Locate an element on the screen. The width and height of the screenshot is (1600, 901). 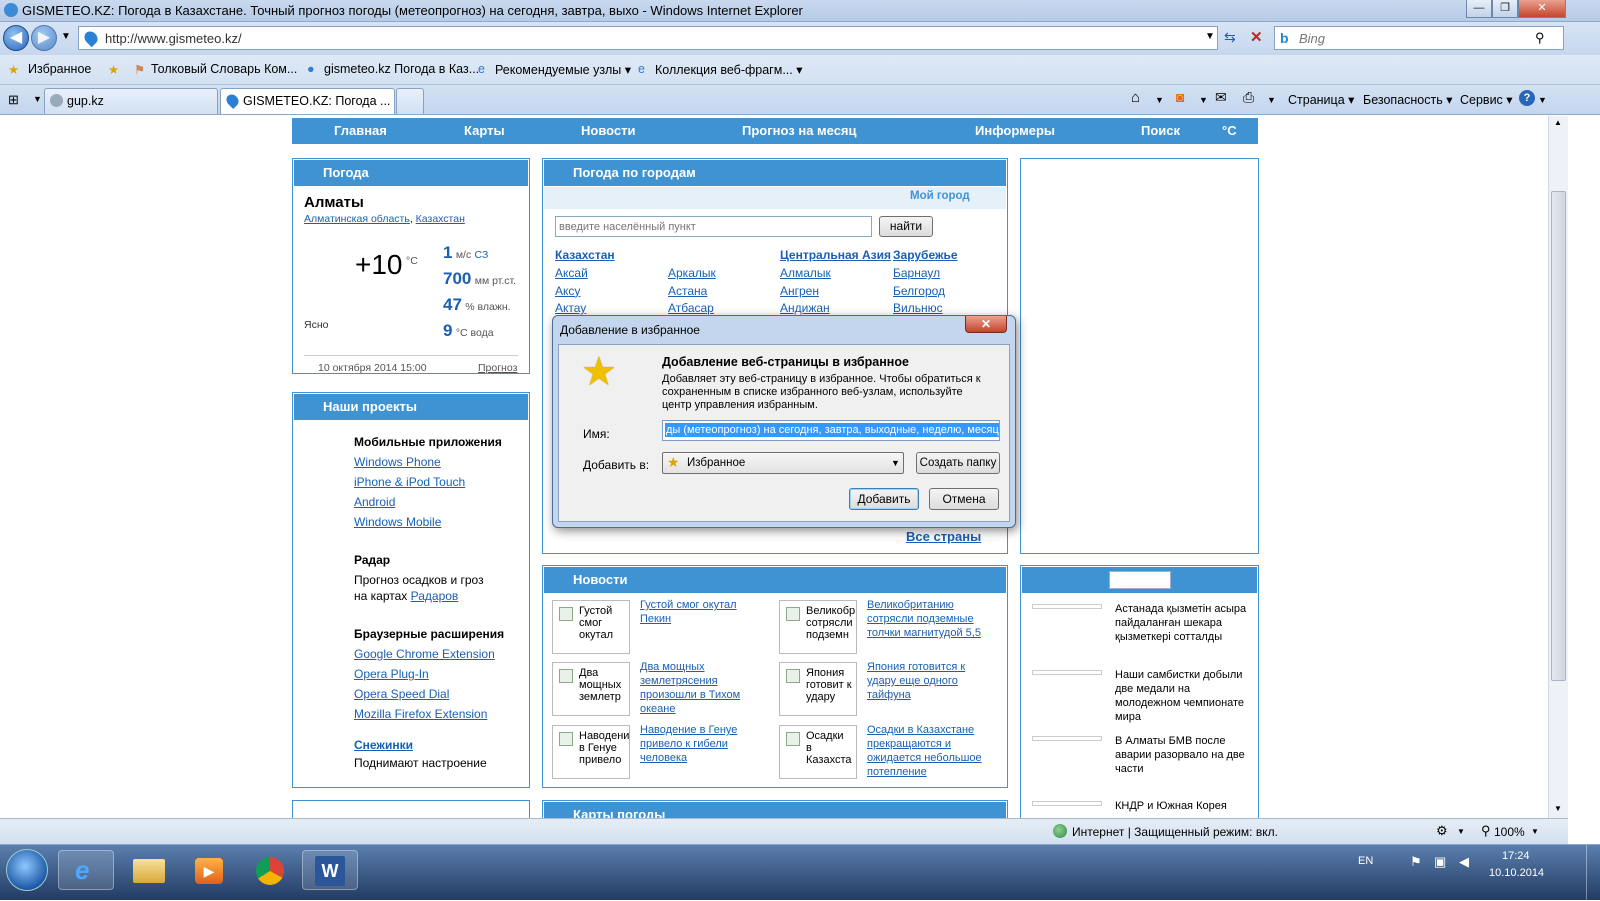
security-menu: Безопасность ▾ is located at coordinates (1407, 99).